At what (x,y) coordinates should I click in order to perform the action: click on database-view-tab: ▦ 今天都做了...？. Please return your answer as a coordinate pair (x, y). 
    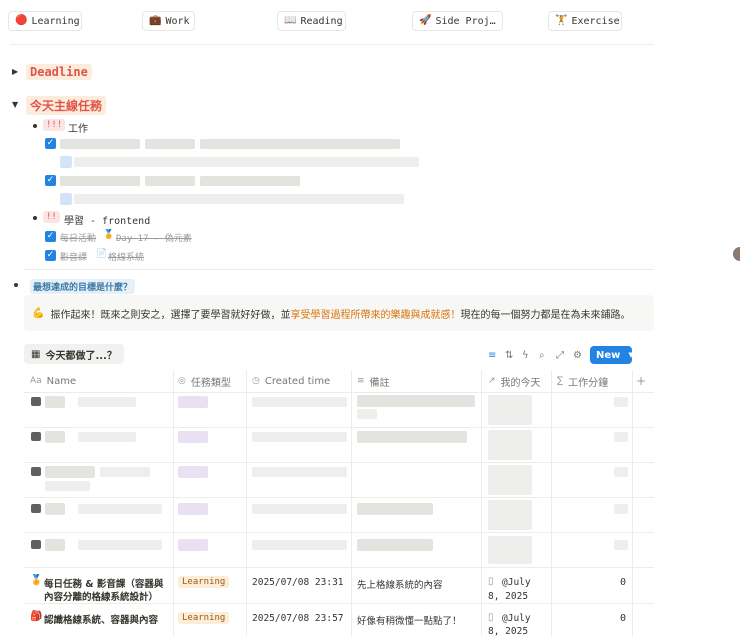
    Looking at the image, I should click on (74, 354).